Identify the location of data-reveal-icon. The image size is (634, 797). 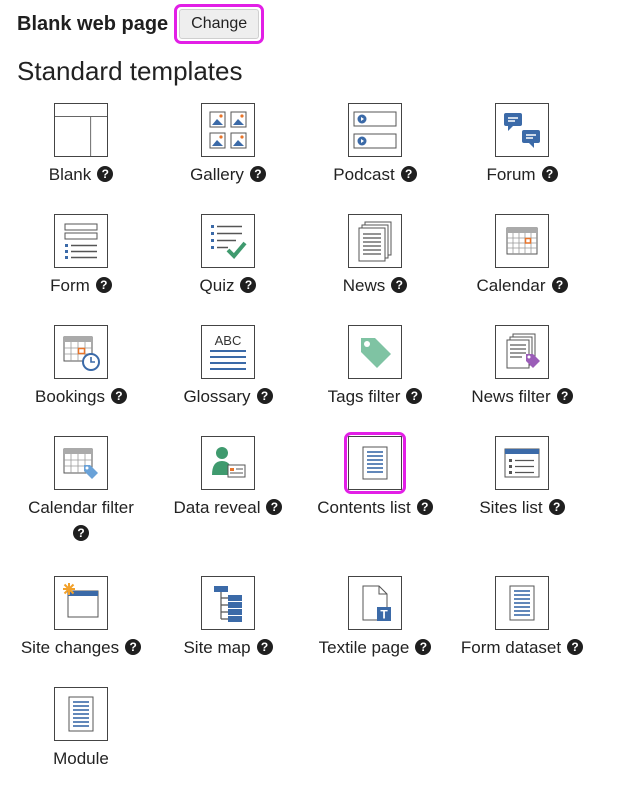
(228, 463).